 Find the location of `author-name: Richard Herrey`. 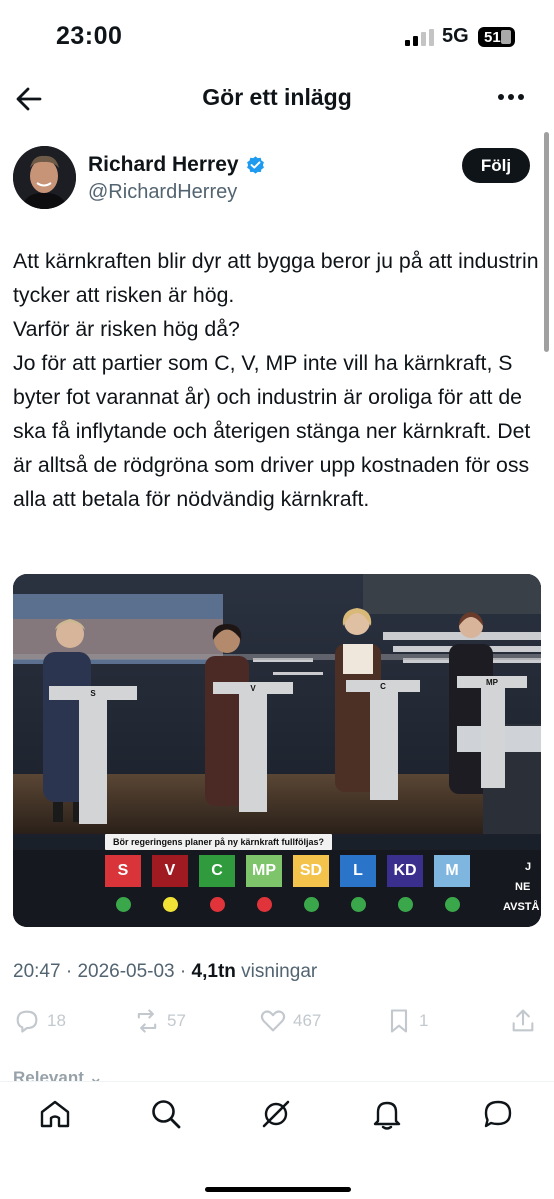

author-name: Richard Herrey is located at coordinates (177, 165).